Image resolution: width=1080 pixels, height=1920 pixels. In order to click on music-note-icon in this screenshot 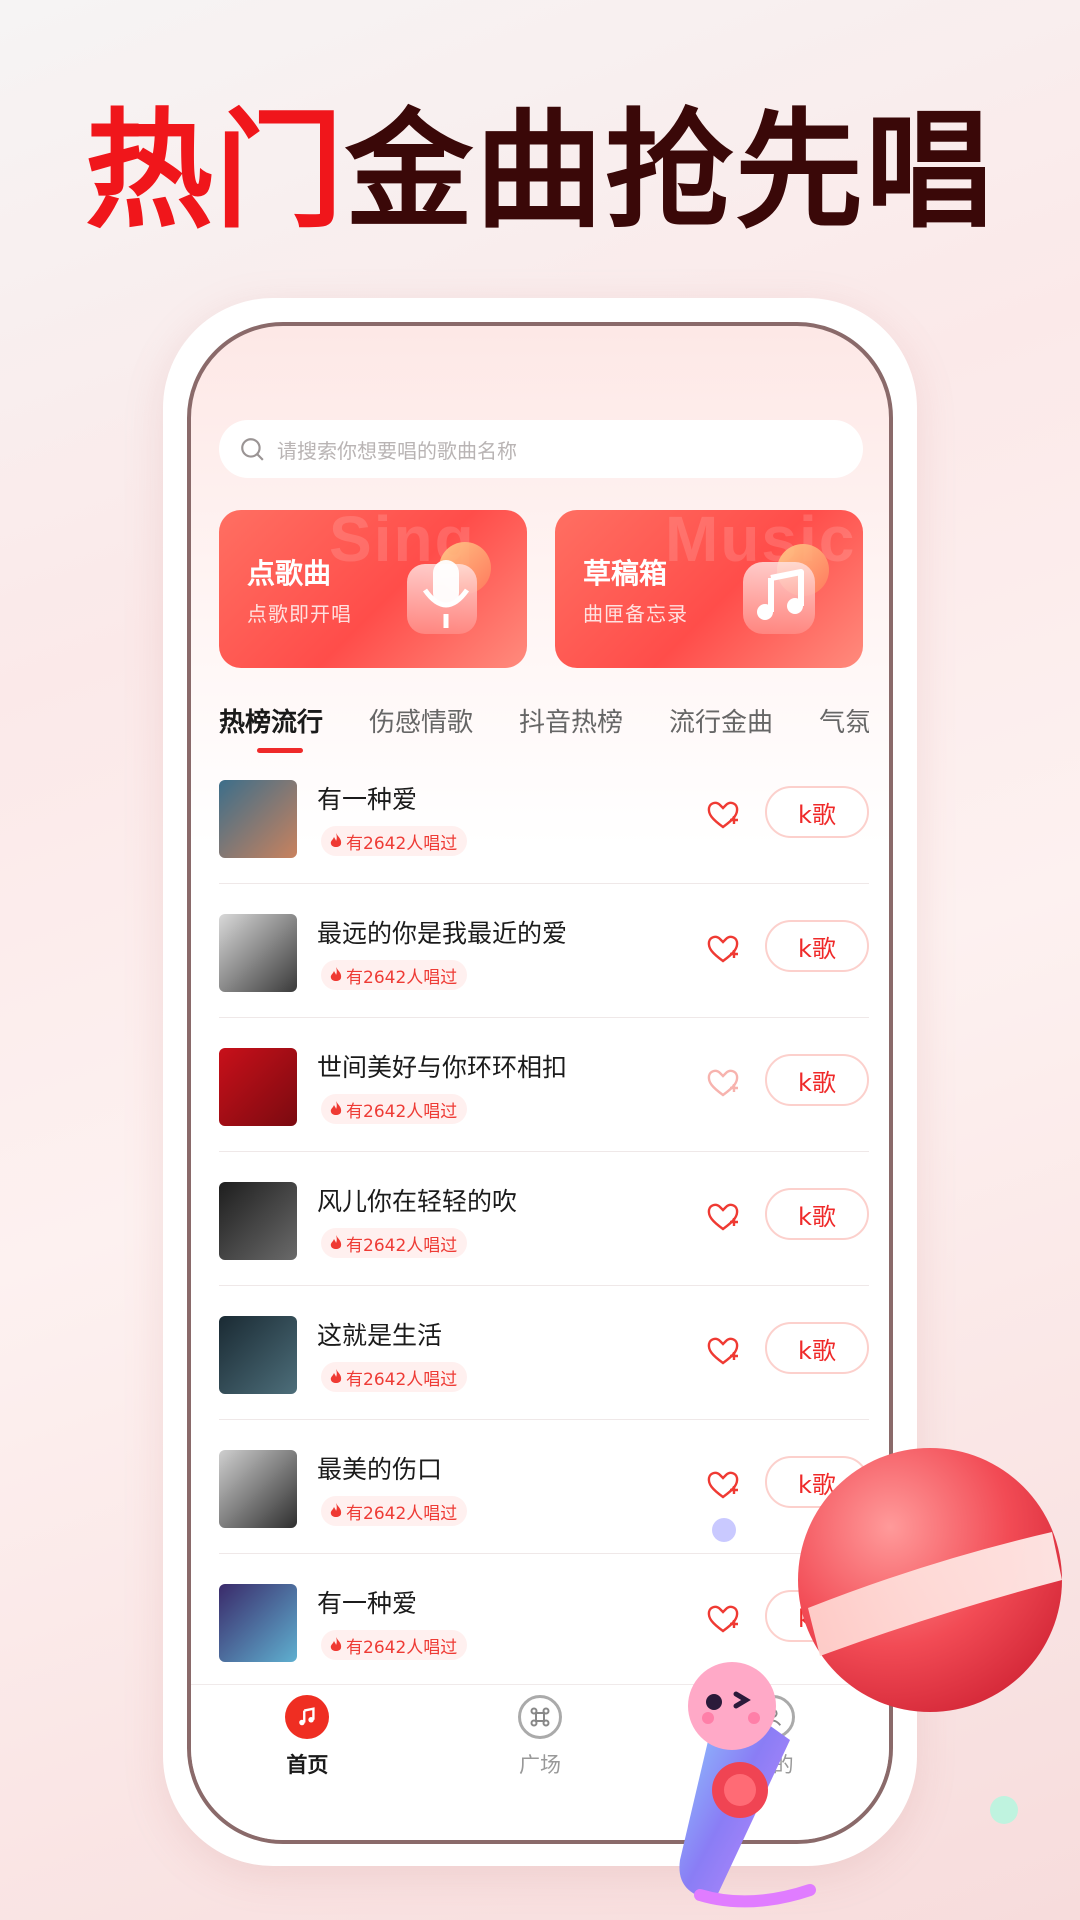, I will do `click(307, 1717)`.